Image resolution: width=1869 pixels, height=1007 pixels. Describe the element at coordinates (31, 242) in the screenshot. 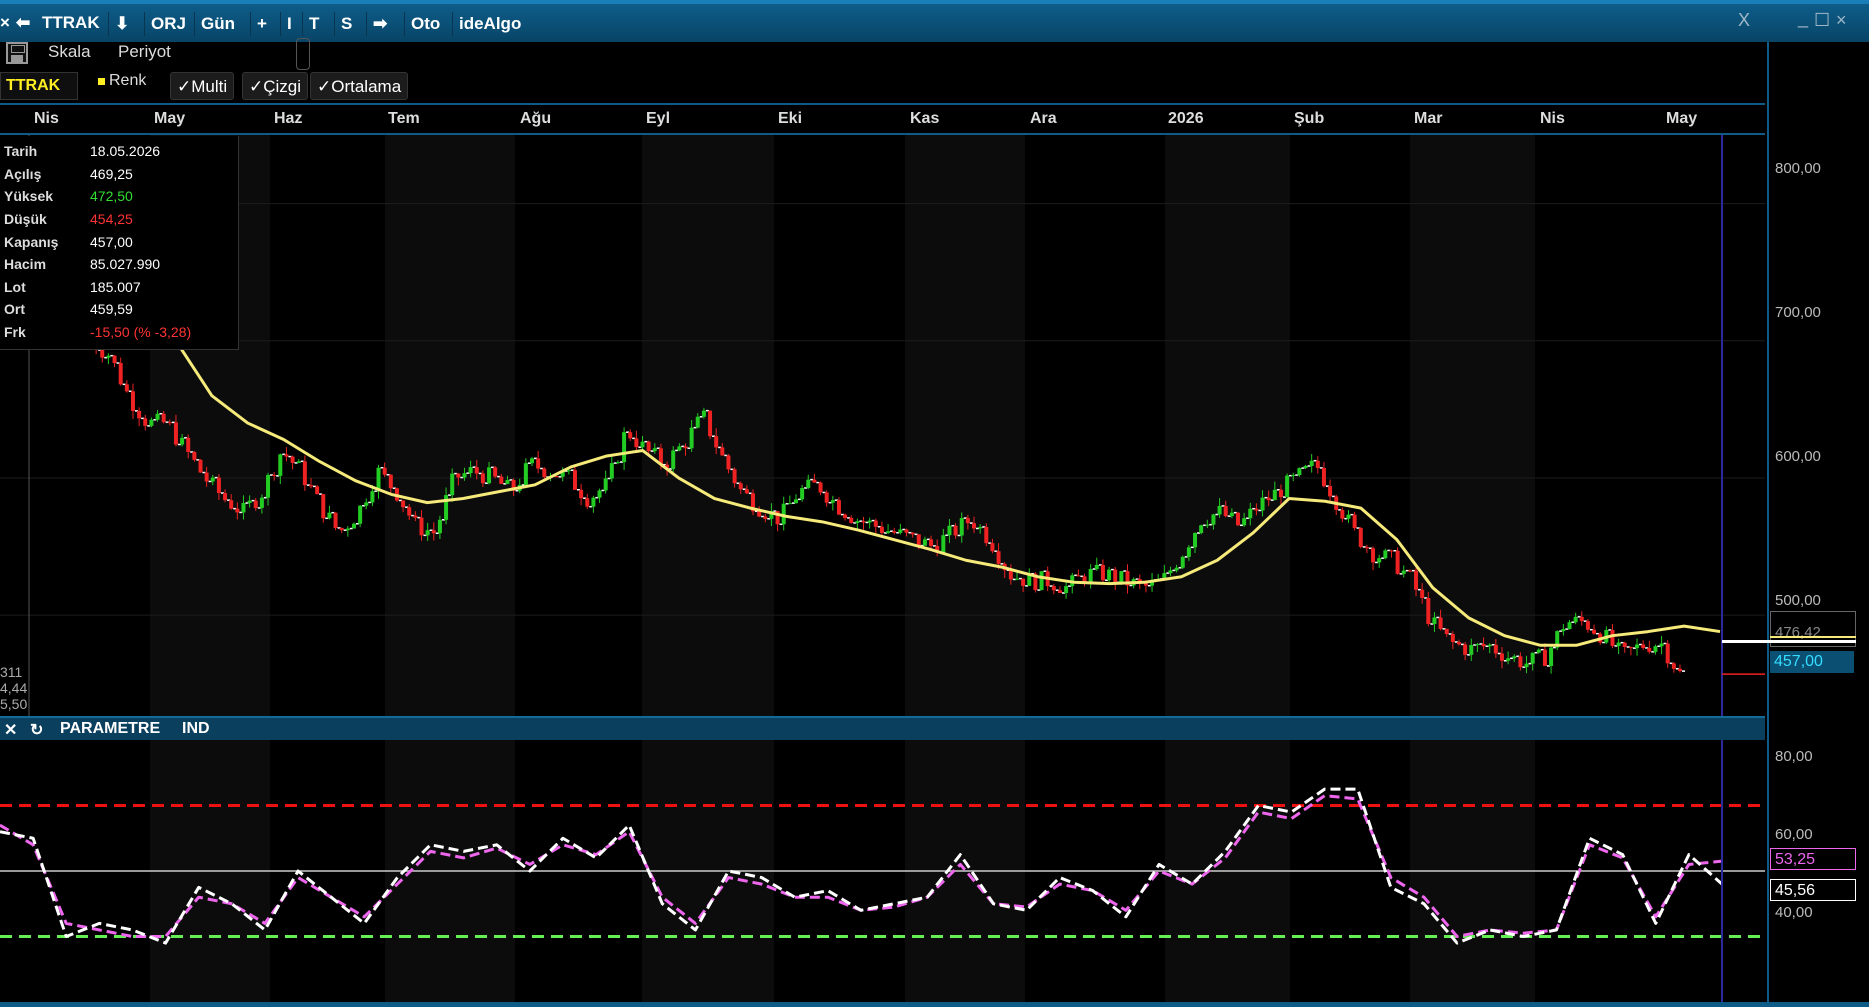

I see `info-key: Kapanış` at that location.